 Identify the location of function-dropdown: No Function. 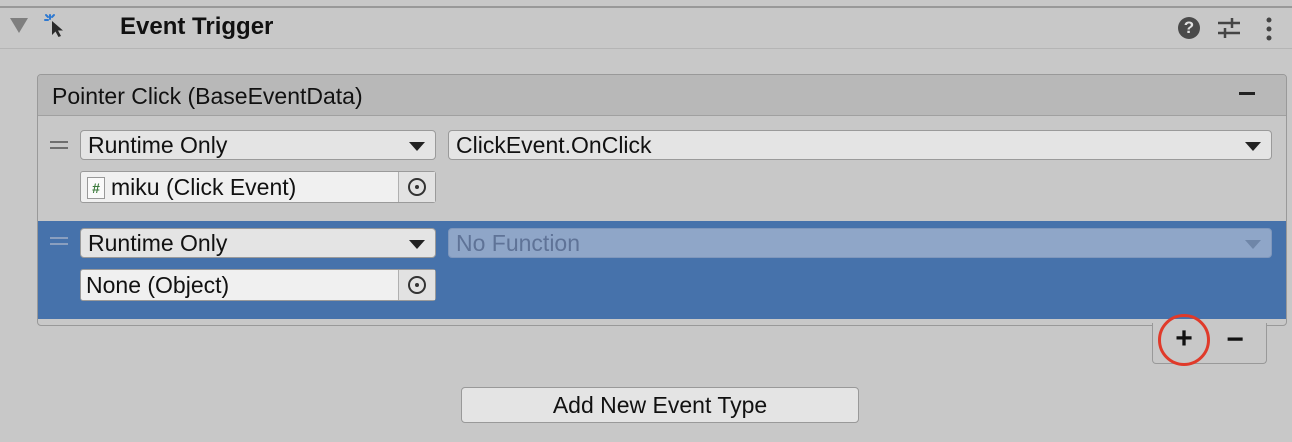
(860, 243).